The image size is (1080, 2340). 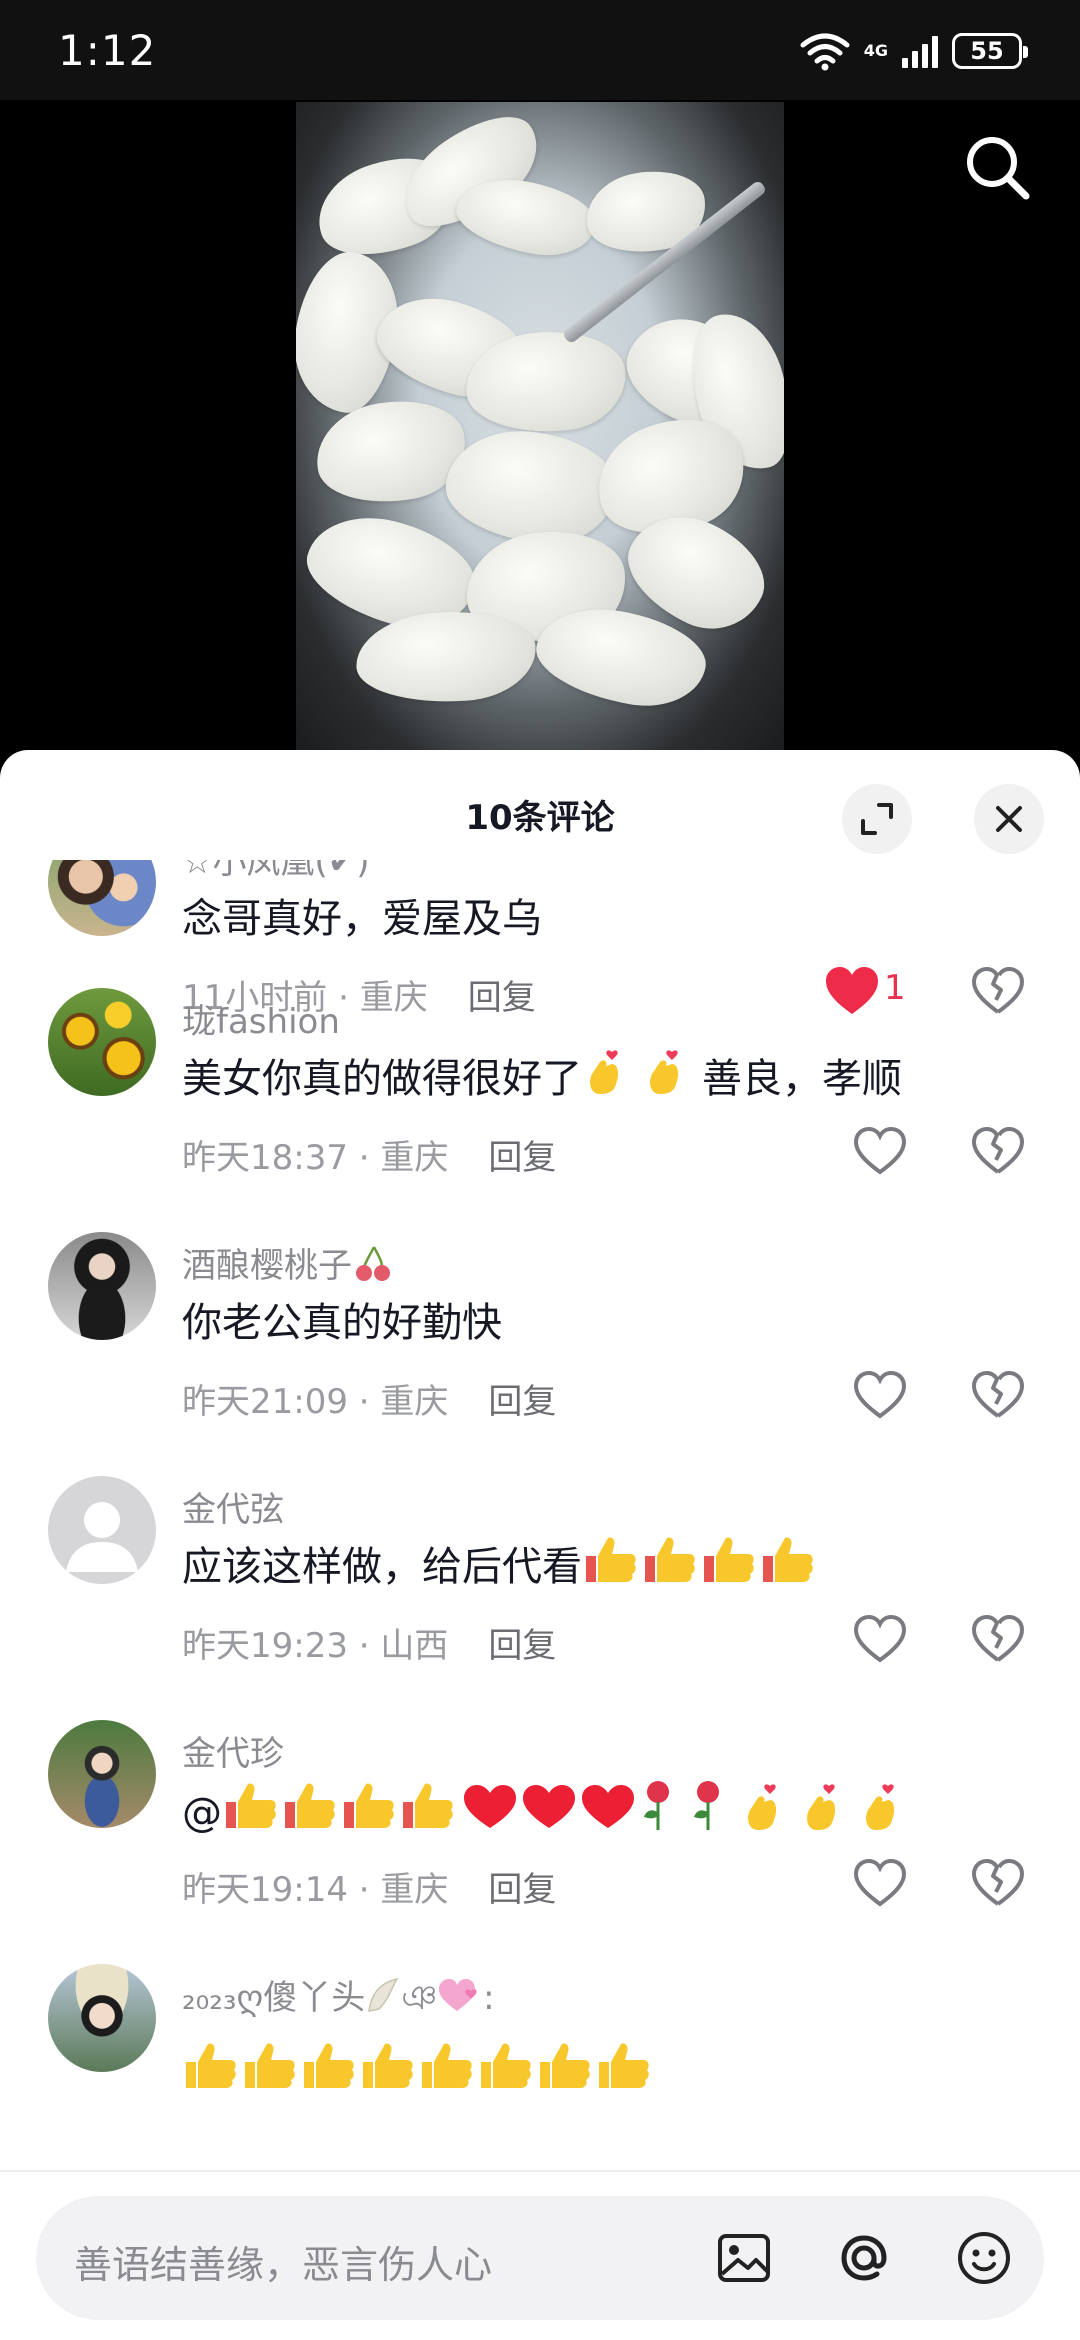 What do you see at coordinates (102, 1537) in the screenshot?
I see `default-avatar-icon` at bounding box center [102, 1537].